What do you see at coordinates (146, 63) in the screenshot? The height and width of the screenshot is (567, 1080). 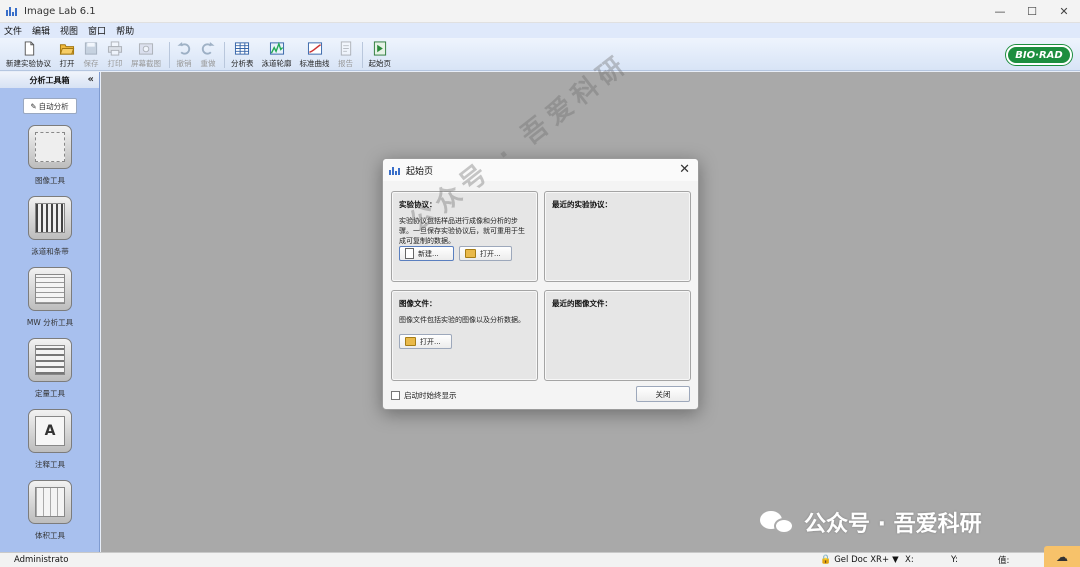 I see `toolbar-label: 屏幕截图` at bounding box center [146, 63].